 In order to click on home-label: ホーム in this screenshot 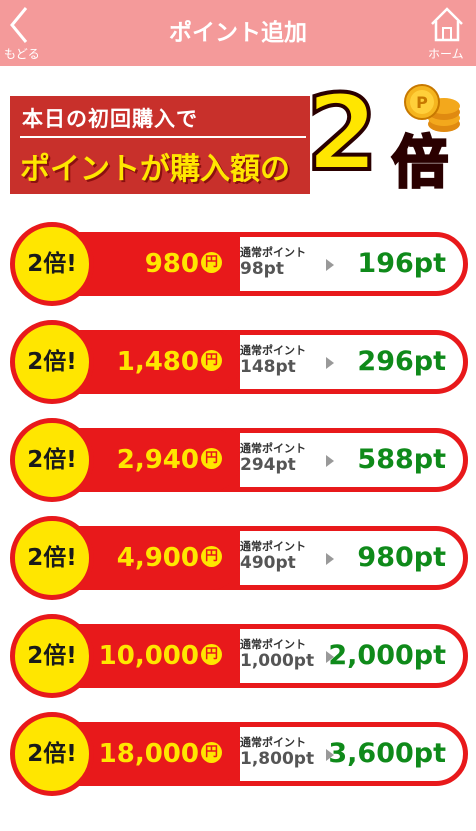, I will do `click(446, 54)`.